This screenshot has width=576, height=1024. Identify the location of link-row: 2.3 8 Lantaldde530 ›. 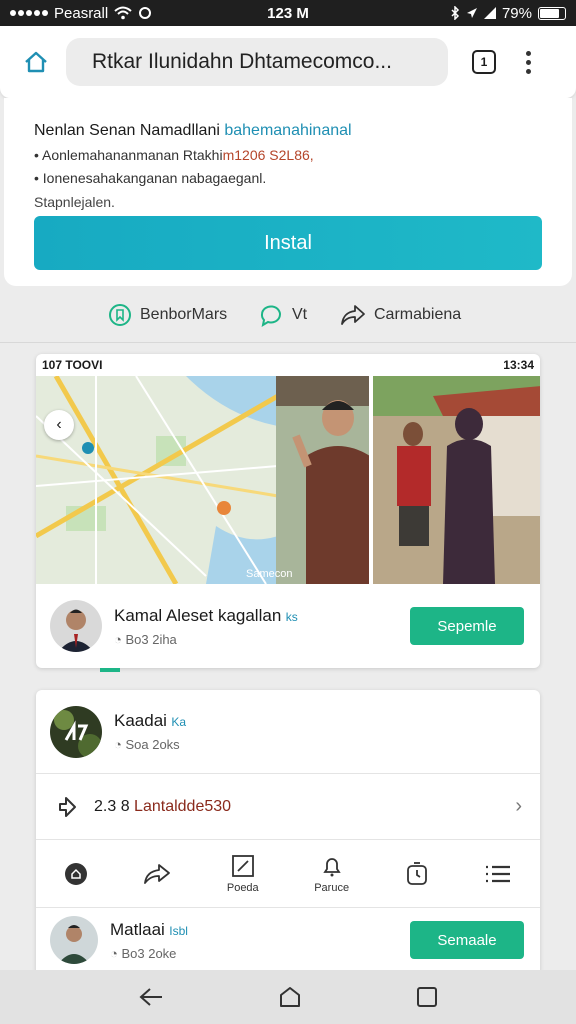
(288, 807).